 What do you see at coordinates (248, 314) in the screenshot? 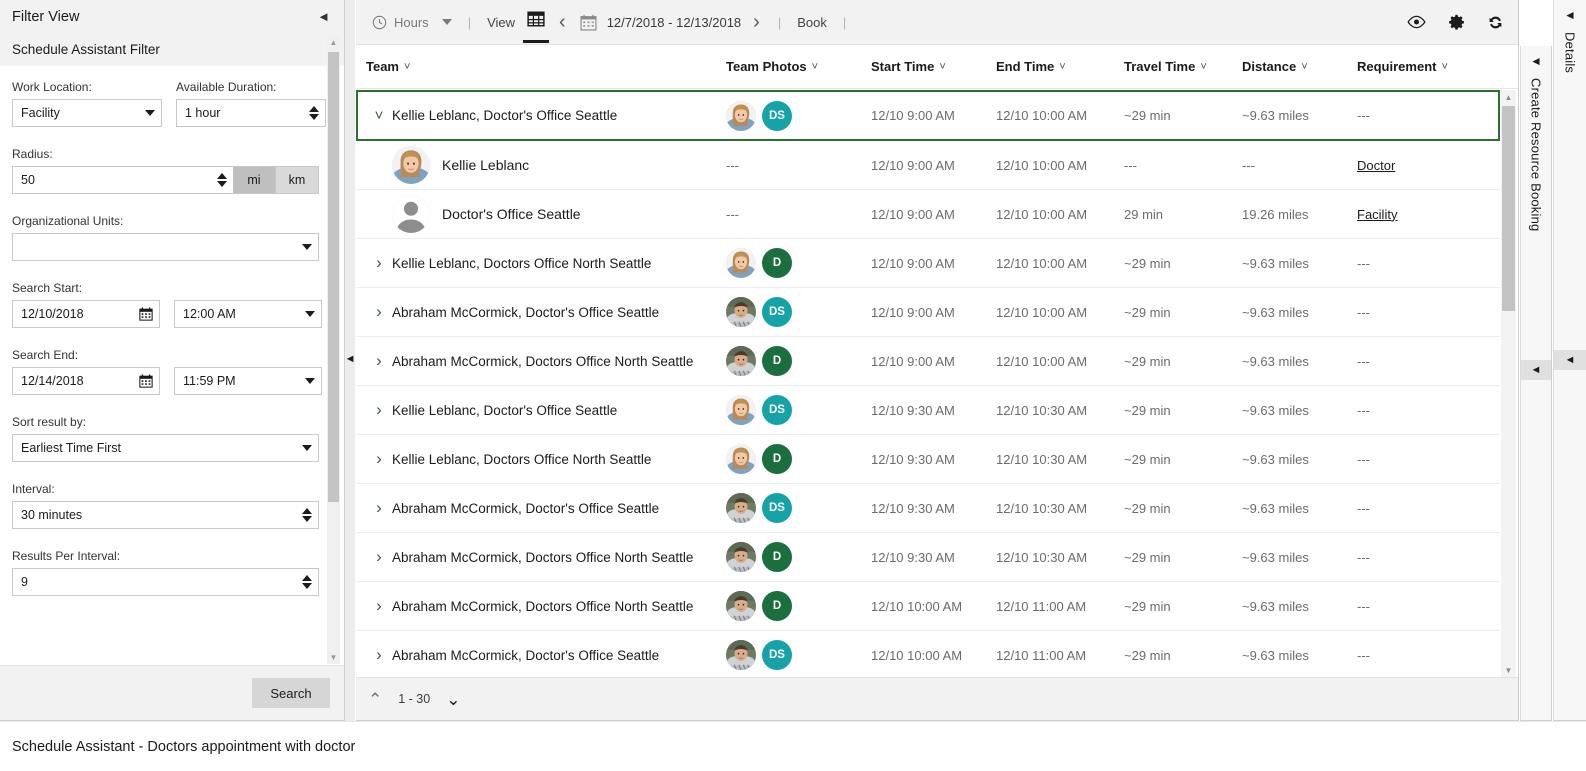
I see `search-start-time-select: 12:00 AM` at bounding box center [248, 314].